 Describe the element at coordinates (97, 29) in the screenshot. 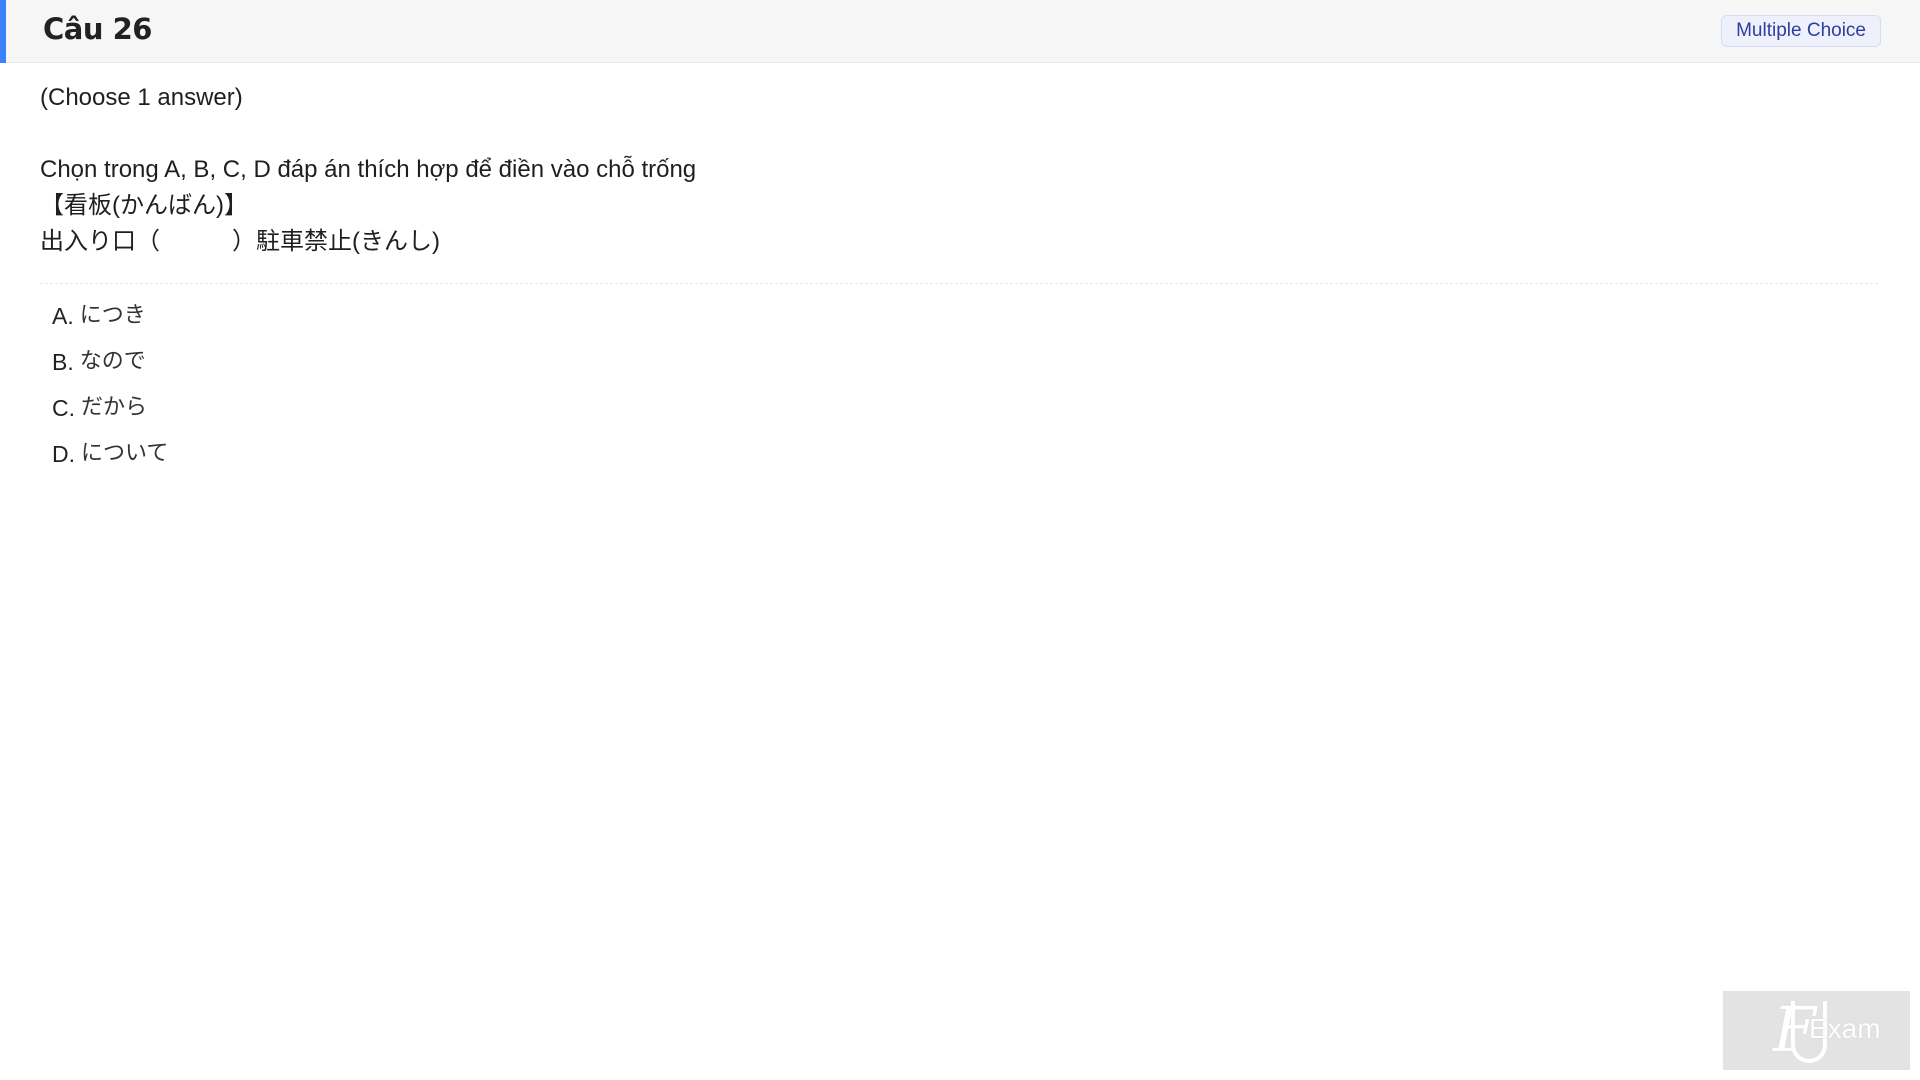

I see `question-title: Câu 26` at that location.